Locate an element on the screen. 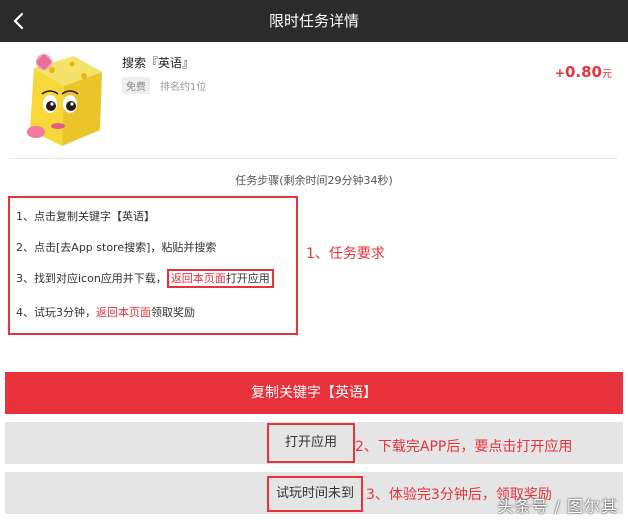 This screenshot has width=628, height=523. reward-unit: 元 is located at coordinates (607, 74).